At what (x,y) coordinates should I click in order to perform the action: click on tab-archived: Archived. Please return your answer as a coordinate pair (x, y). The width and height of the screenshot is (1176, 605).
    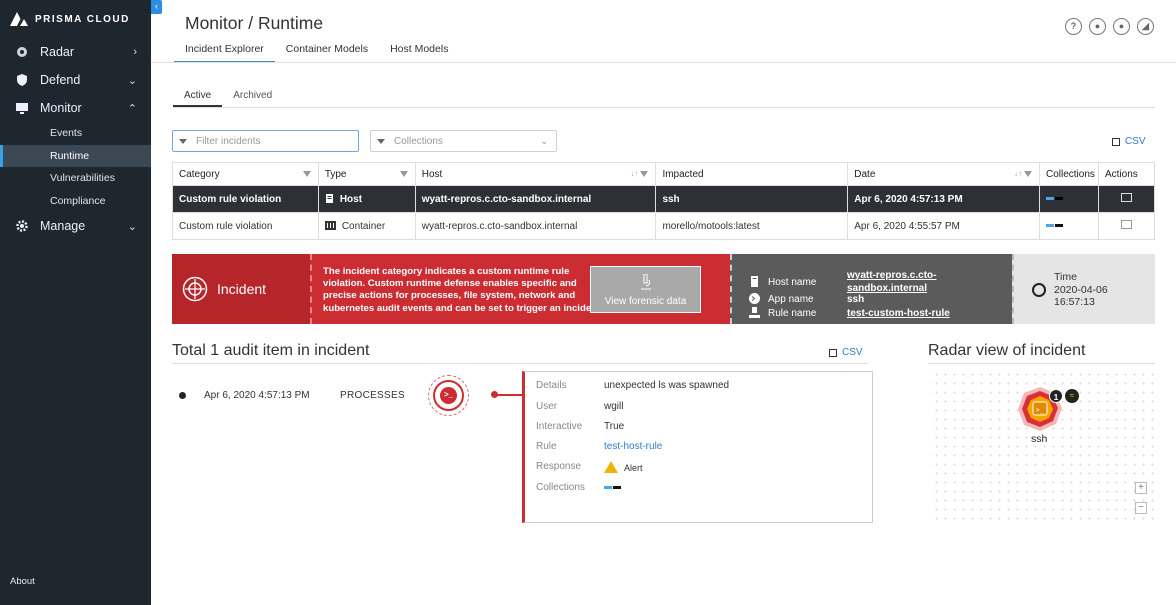
    Looking at the image, I should click on (252, 96).